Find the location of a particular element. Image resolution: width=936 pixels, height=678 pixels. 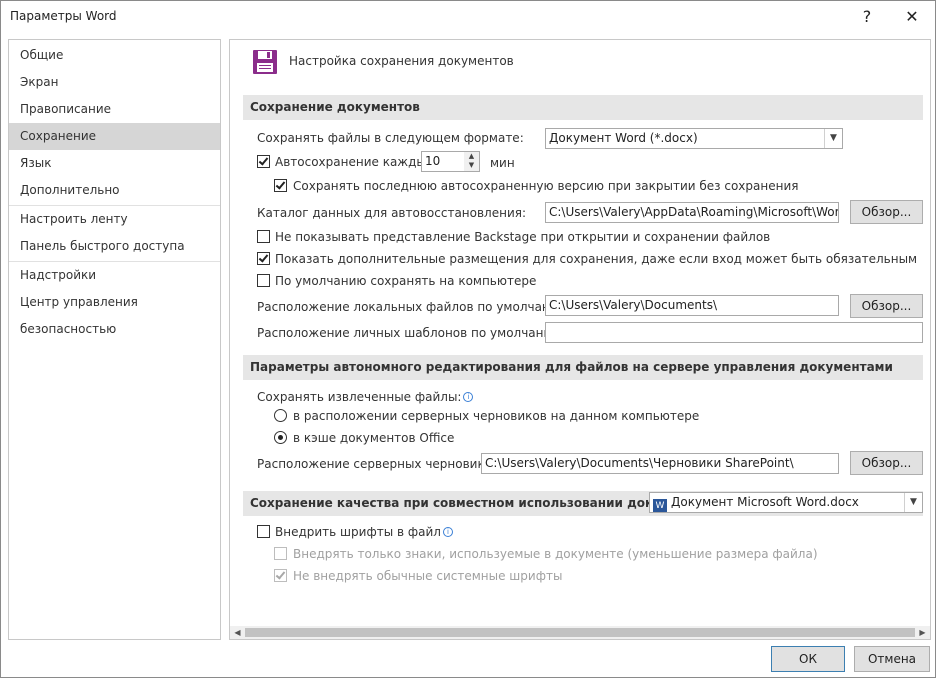

sidebar-item-language: Язык is located at coordinates (114, 163).